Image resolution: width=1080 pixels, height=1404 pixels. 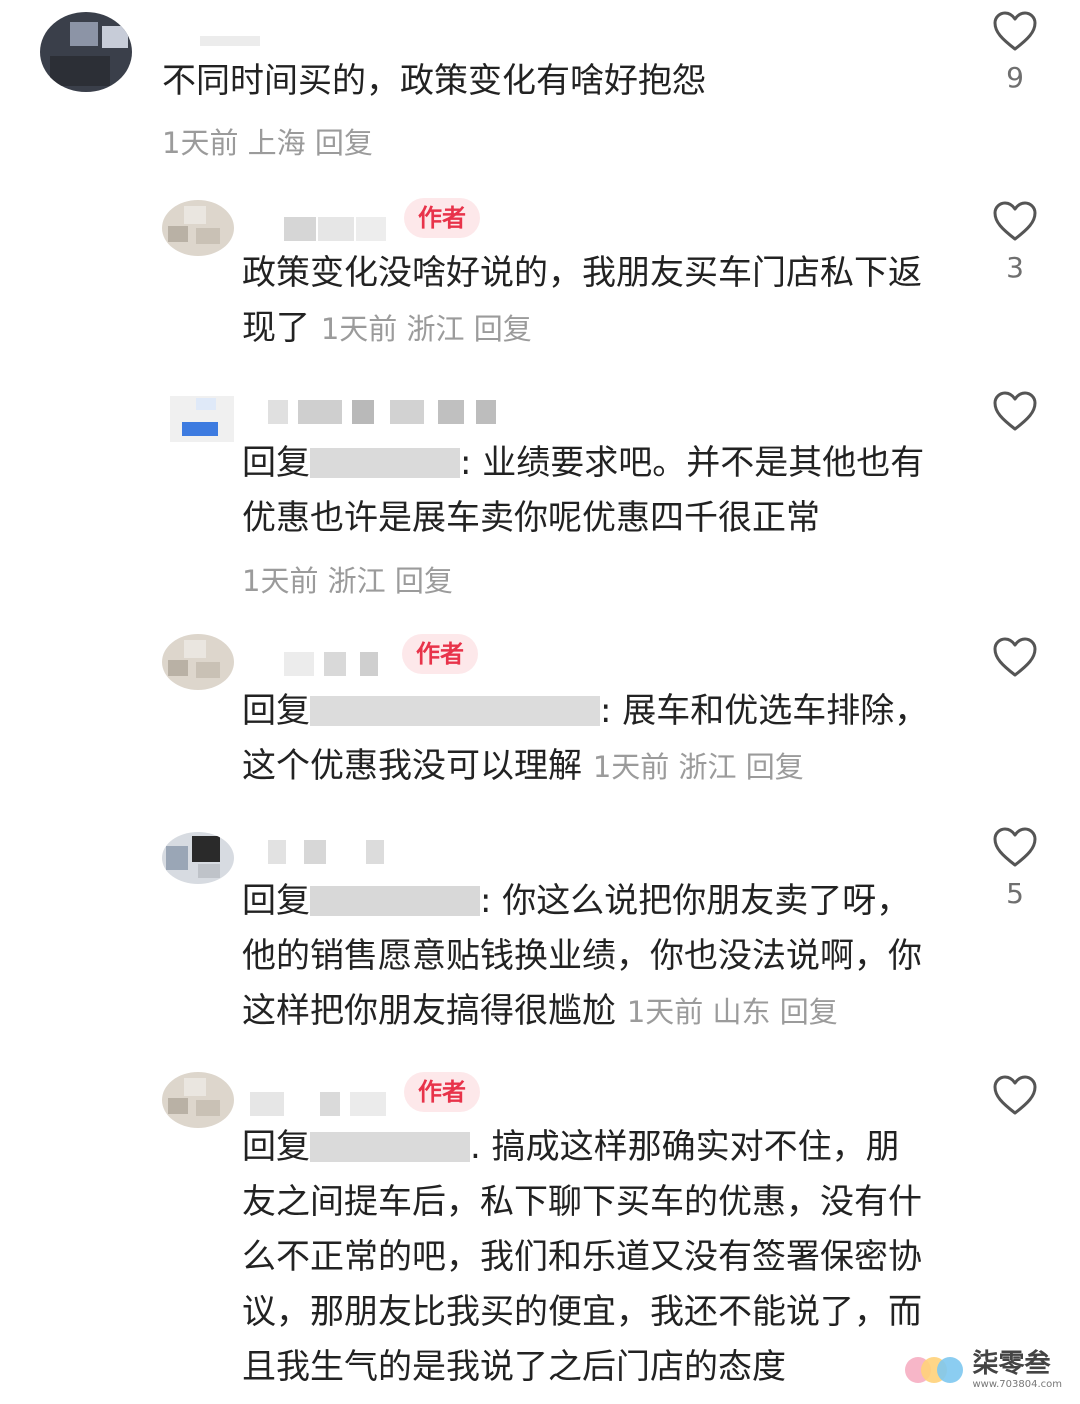 I want to click on comment-text: 不同时间买的，政策变化有啥好抱怨, so click(x=562, y=81).